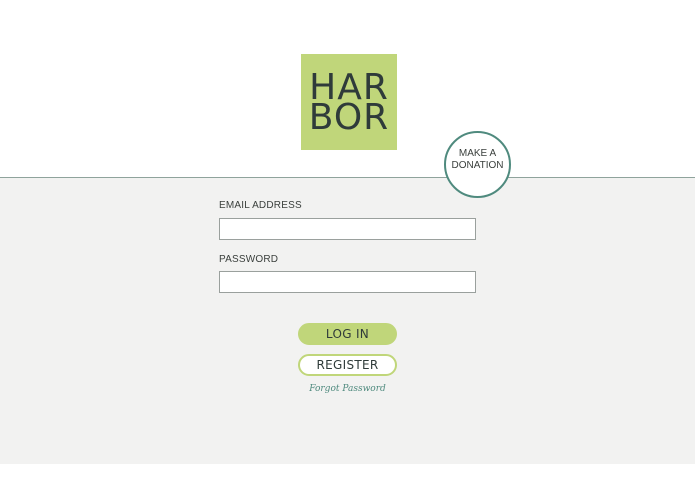 This screenshot has width=695, height=494. What do you see at coordinates (477, 153) in the screenshot?
I see `donate-label-line1: MAKE A` at bounding box center [477, 153].